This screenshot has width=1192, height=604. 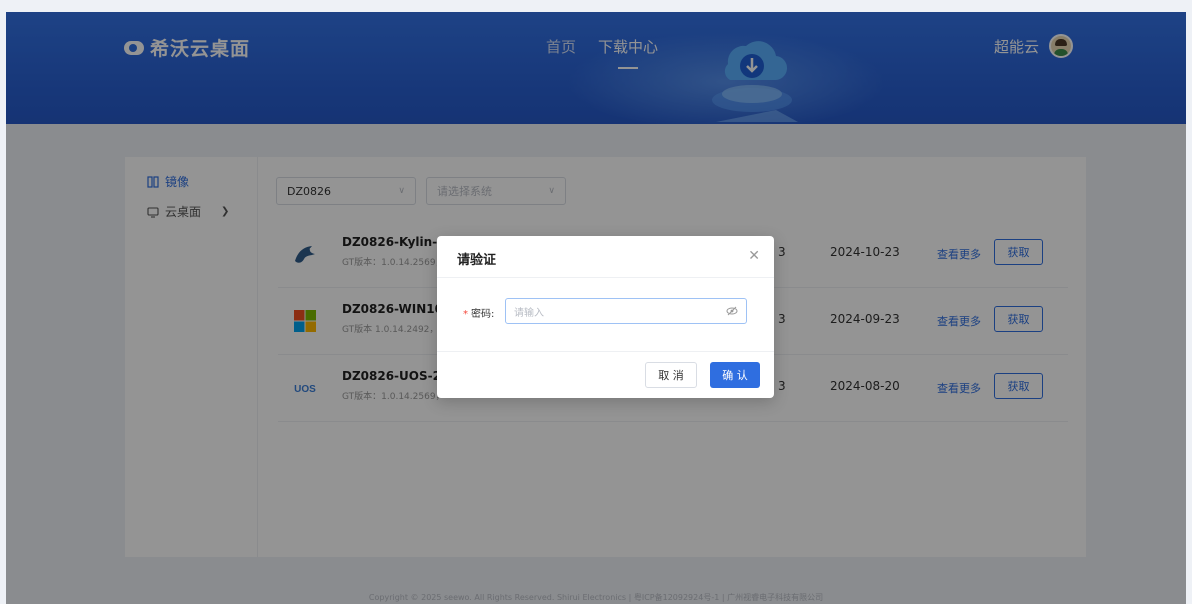 I want to click on cancel-button: 取 消, so click(x=671, y=375).